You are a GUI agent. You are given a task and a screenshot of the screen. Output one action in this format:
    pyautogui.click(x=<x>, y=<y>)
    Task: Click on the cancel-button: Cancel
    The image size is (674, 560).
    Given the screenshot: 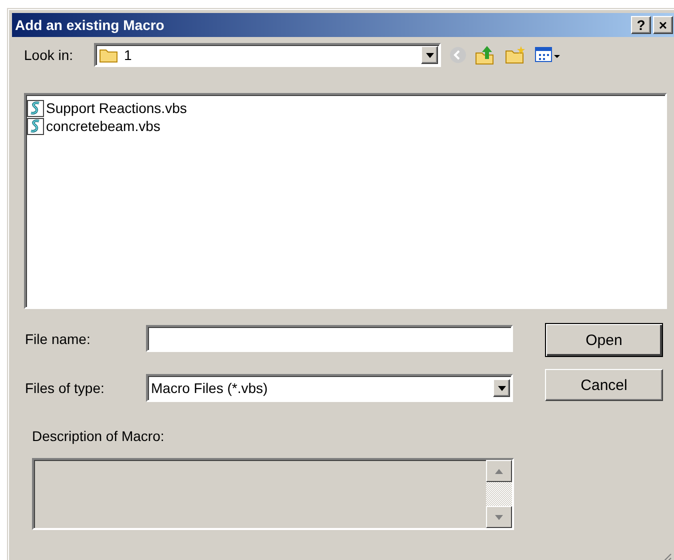 What is the action you would take?
    pyautogui.click(x=604, y=385)
    